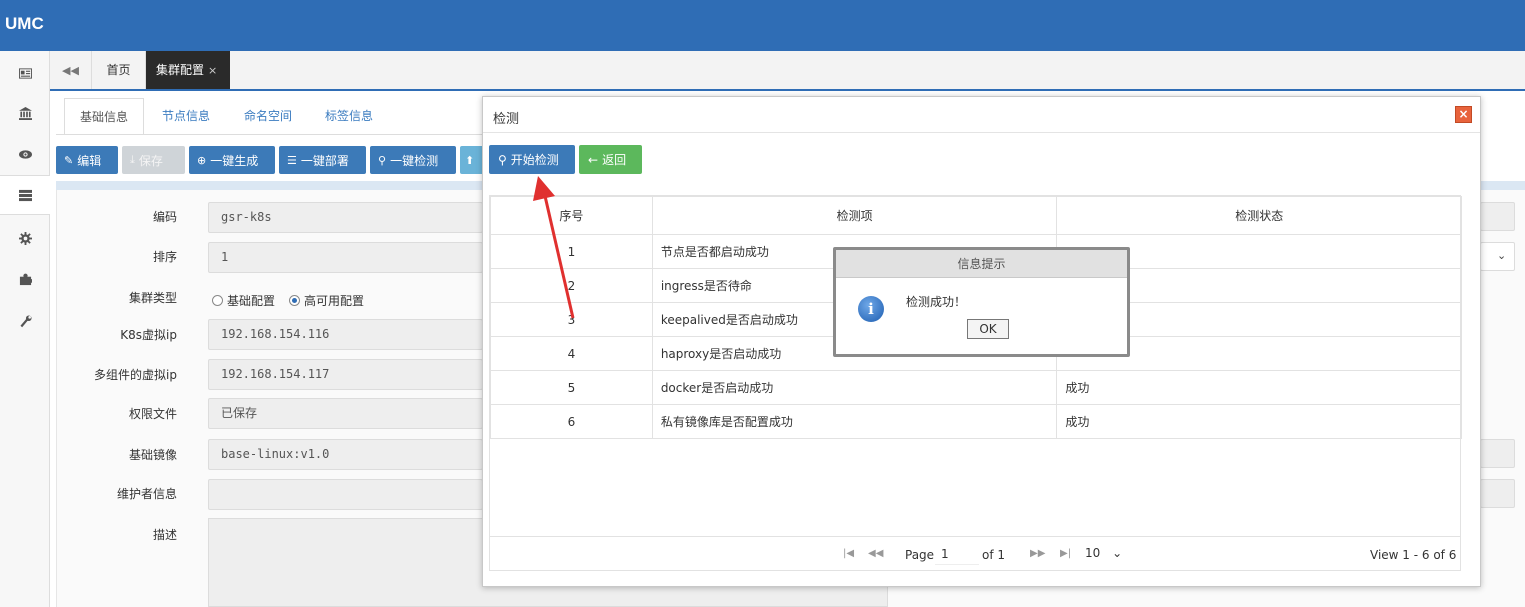 The height and width of the screenshot is (607, 1525). Describe the element at coordinates (1103, 553) in the screenshot. I see `page-size-select: 10 ⌄` at that location.